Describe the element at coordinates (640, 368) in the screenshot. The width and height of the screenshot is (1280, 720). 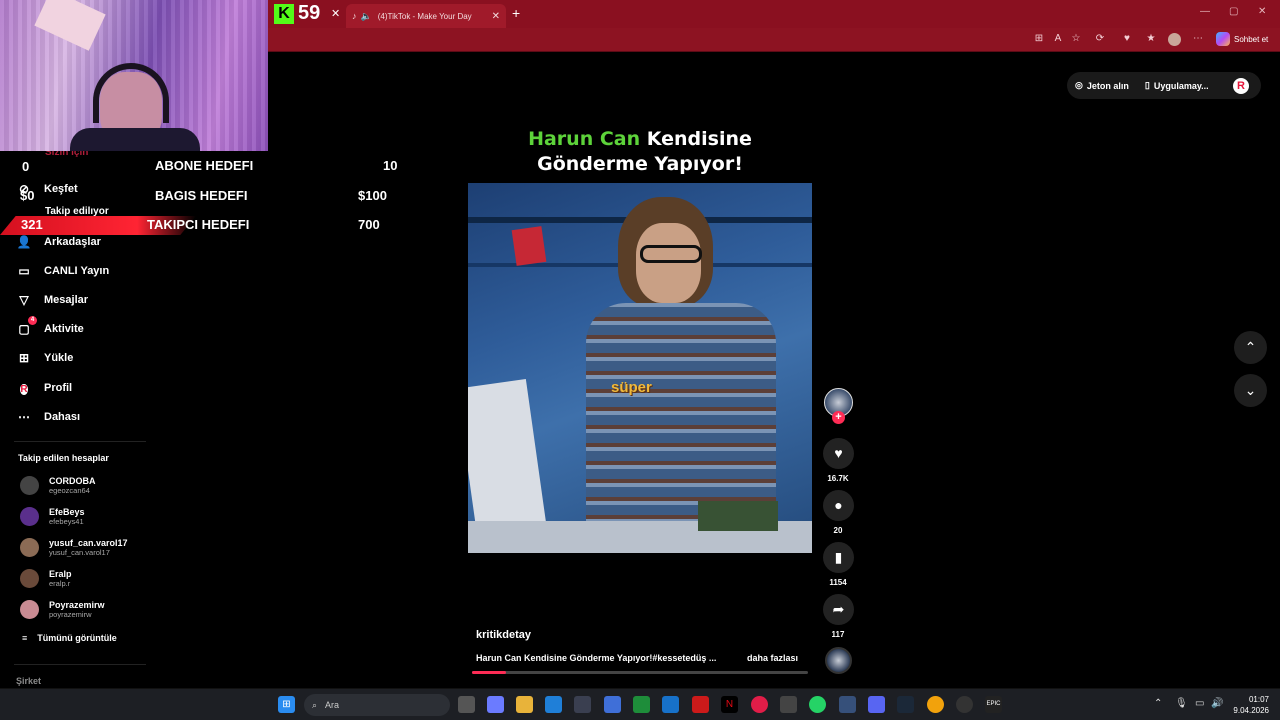
I see `video-player: süper` at that location.